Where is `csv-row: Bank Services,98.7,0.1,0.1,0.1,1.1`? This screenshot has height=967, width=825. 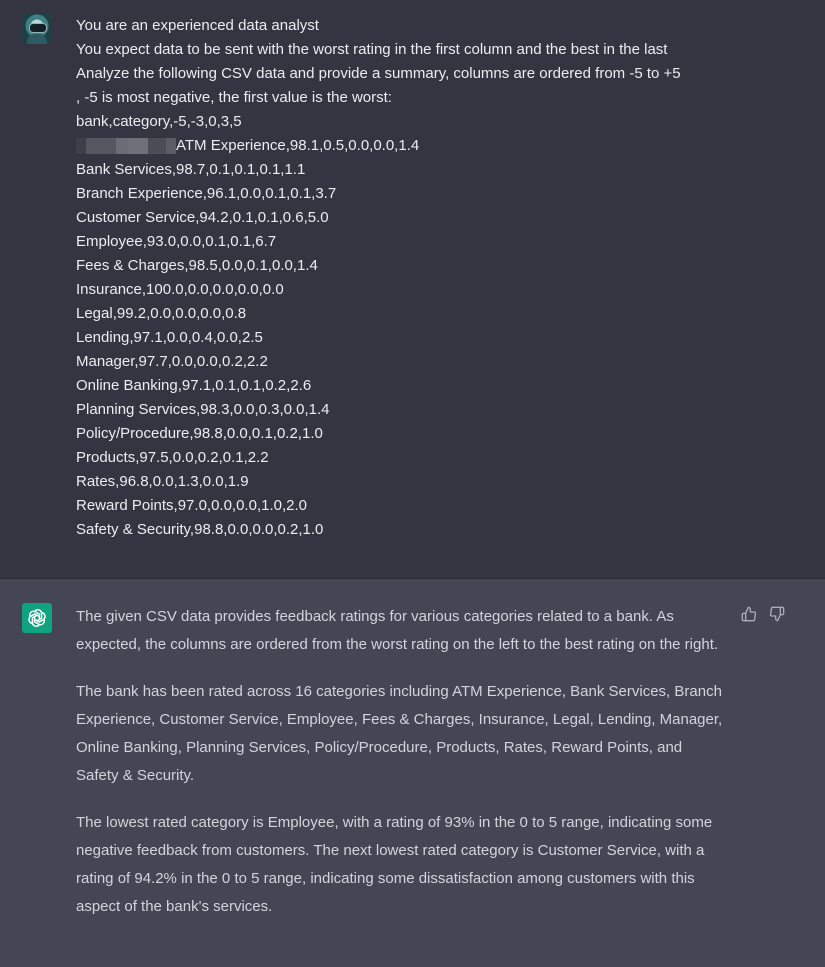 csv-row: Bank Services,98.7,0.1,0.1,0.1,1.1 is located at coordinates (191, 169).